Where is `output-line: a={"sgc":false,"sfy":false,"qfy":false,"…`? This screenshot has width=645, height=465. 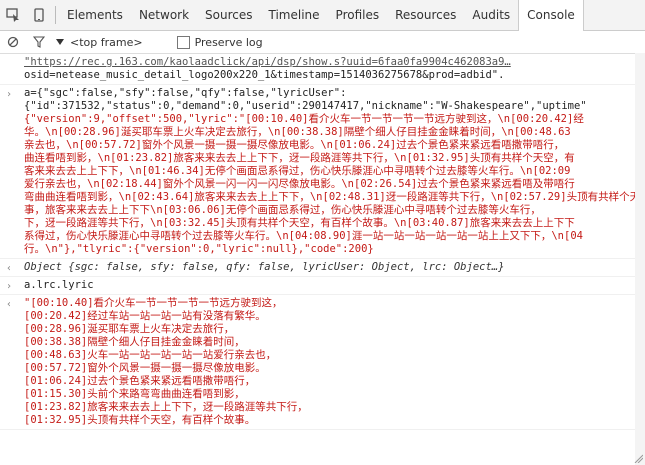 output-line: a={"sgc":false,"sfy":false,"qfy":false,"… is located at coordinates (185, 93).